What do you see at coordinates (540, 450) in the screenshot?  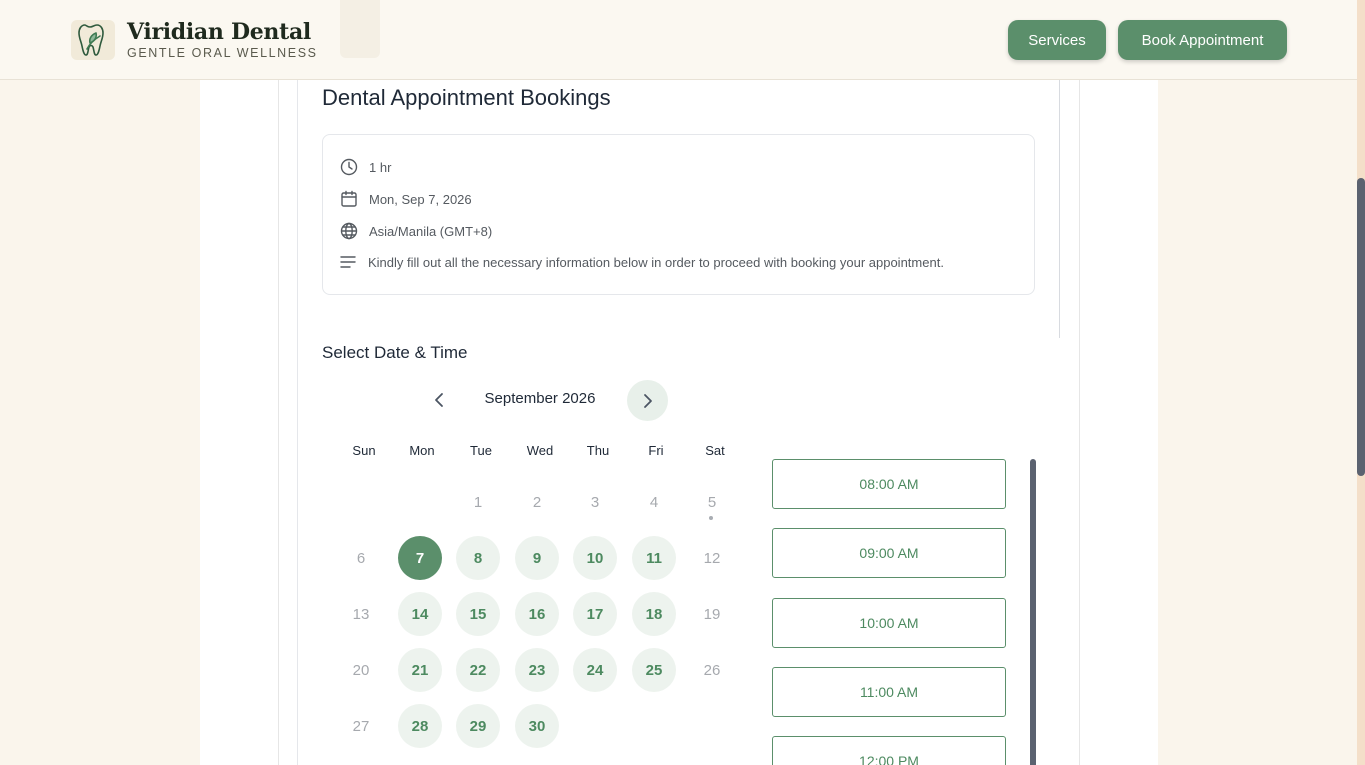 I see `weekday-wed: Wed` at bounding box center [540, 450].